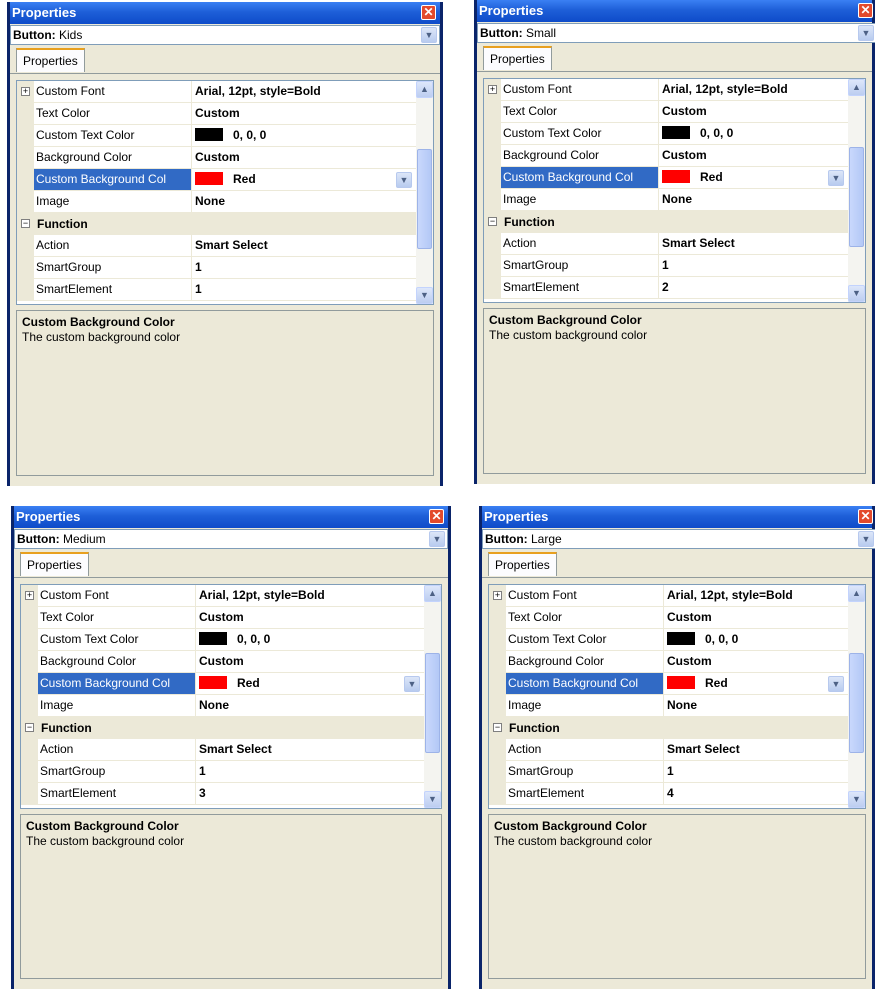 The height and width of the screenshot is (989, 875). I want to click on object-selector: Button: Large ▼, so click(678, 539).